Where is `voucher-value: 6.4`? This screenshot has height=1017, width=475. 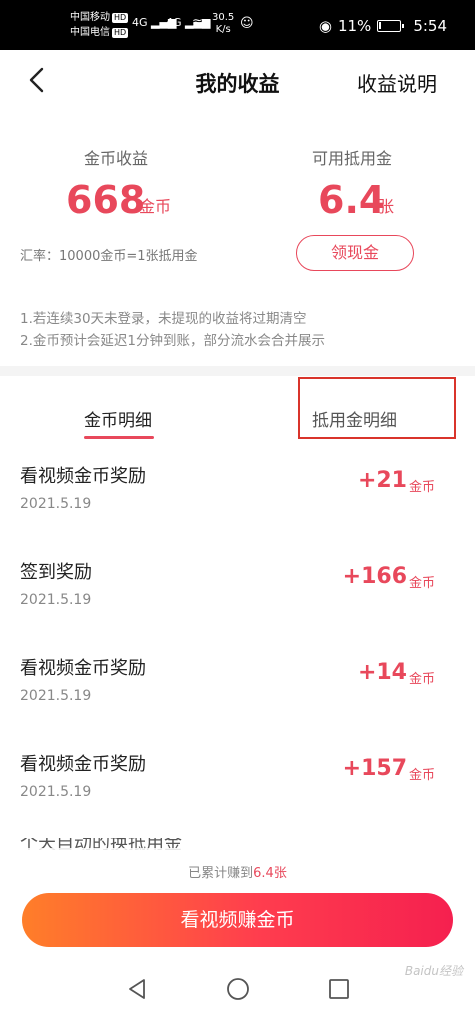
voucher-value: 6.4 is located at coordinates (352, 200).